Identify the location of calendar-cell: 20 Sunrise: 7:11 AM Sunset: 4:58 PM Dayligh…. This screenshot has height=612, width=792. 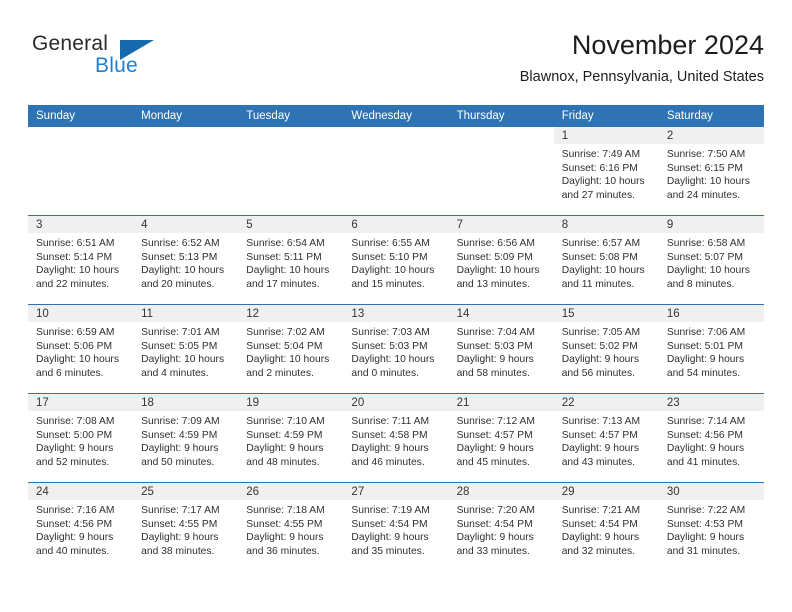
(396, 438).